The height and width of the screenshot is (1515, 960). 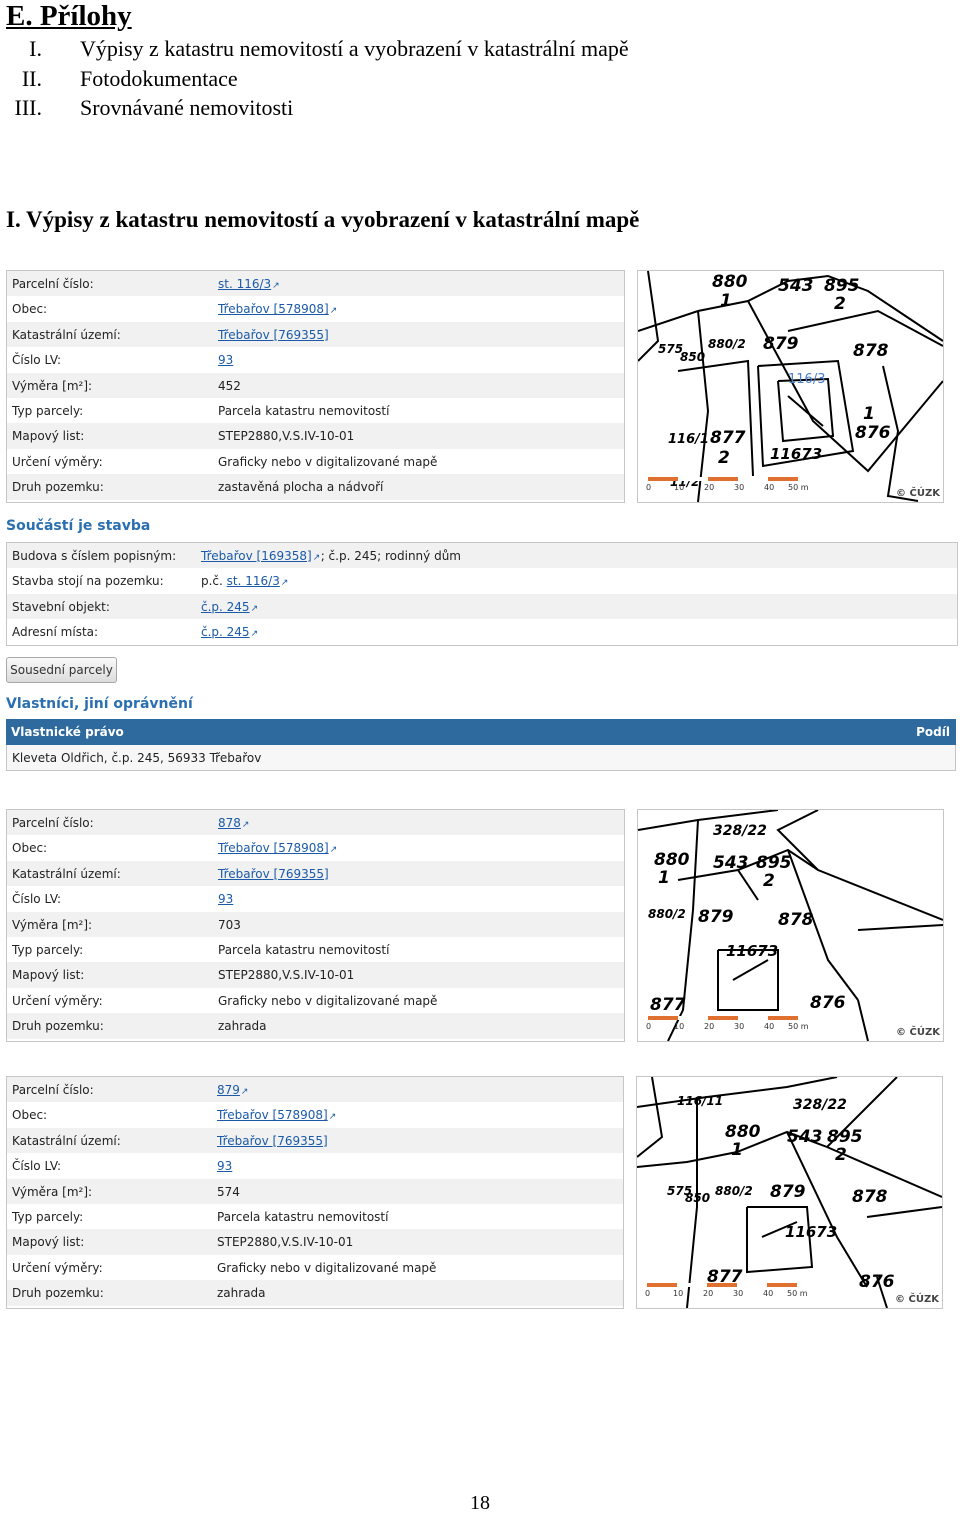 What do you see at coordinates (229, 823) in the screenshot?
I see `parcel-number-link: 878` at bounding box center [229, 823].